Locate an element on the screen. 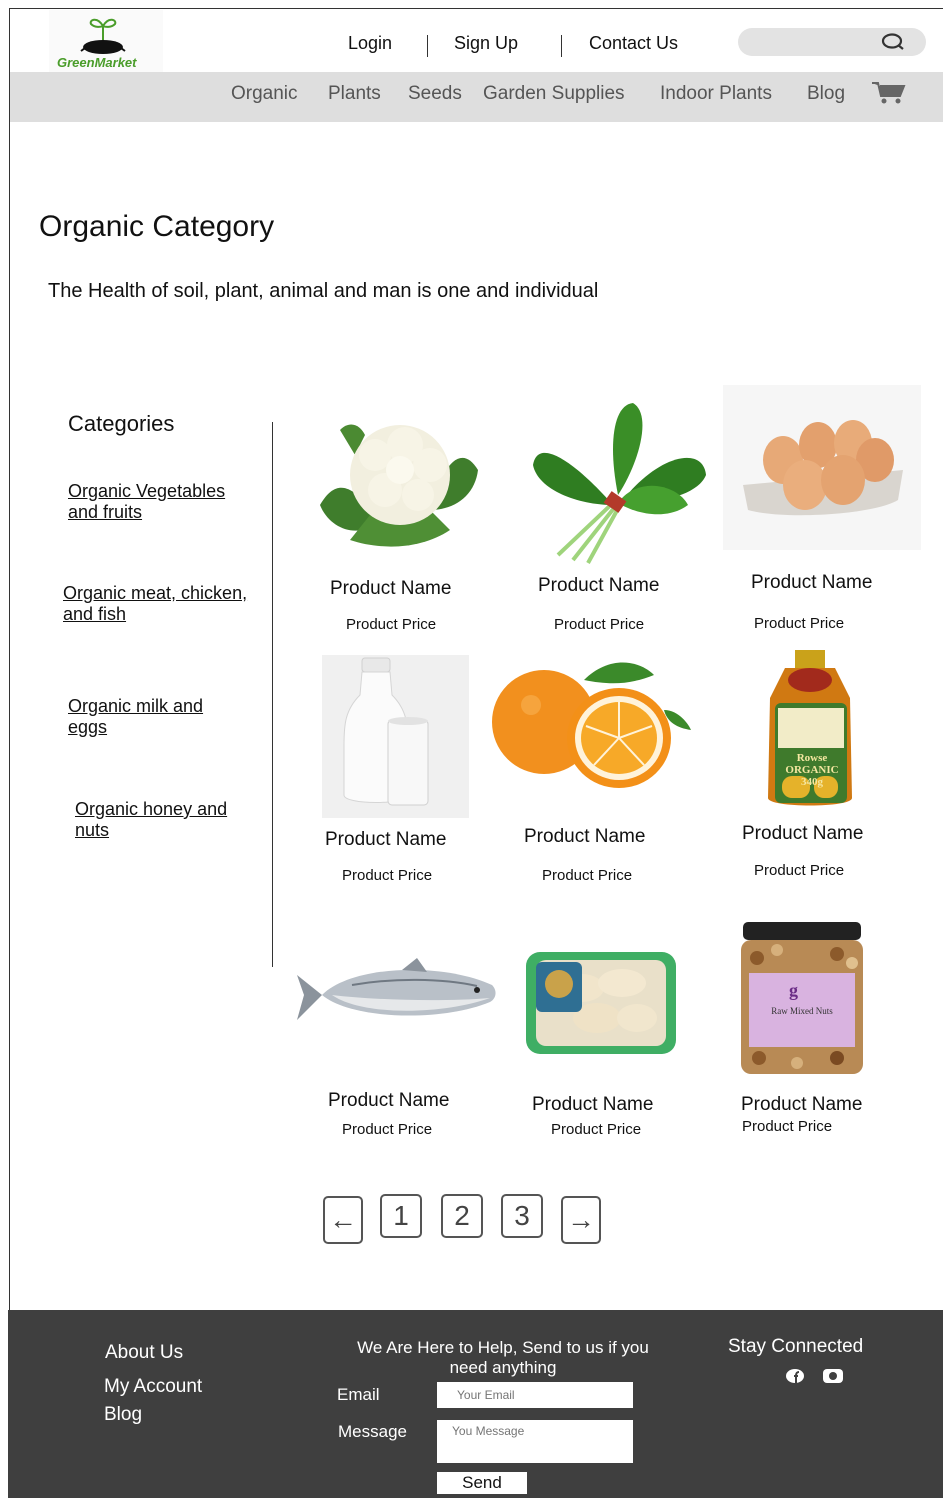 This screenshot has height=1498, width=943. category-label-line1: Organic honey and is located at coordinates (151, 809).